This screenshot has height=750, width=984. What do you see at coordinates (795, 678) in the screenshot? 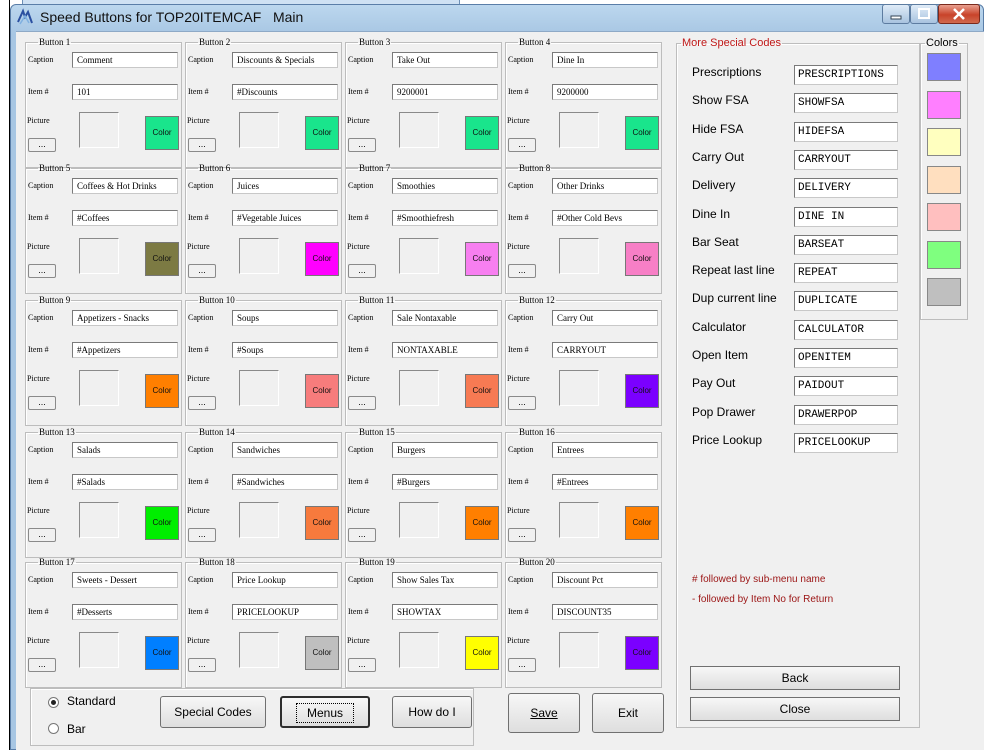
I see `back-button: Back` at bounding box center [795, 678].